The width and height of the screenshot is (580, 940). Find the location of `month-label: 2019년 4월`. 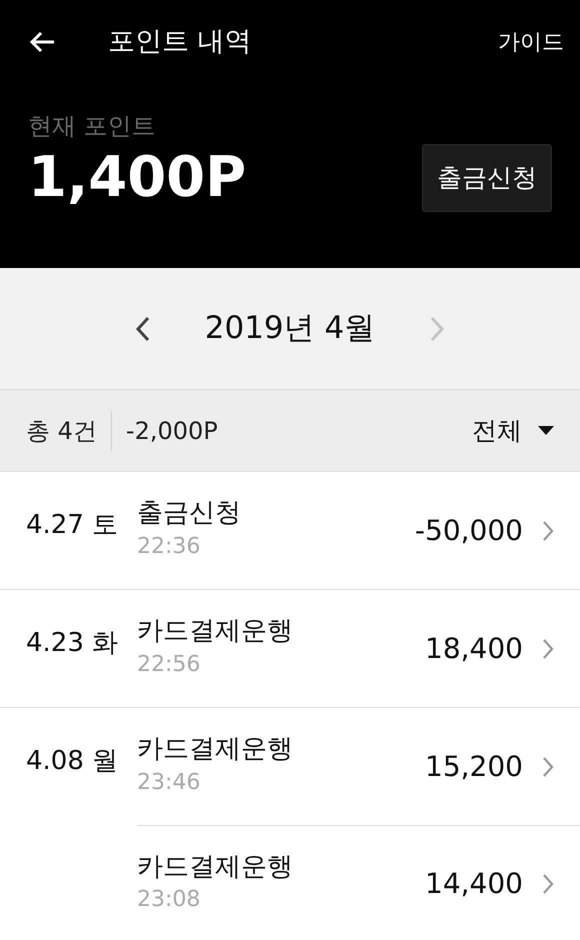

month-label: 2019년 4월 is located at coordinates (290, 328).